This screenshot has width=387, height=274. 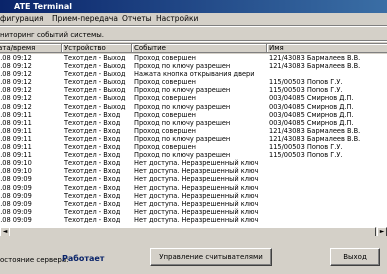 I want to click on column-header: ата/время Устройство Событие Имя, so click(x=193, y=49).